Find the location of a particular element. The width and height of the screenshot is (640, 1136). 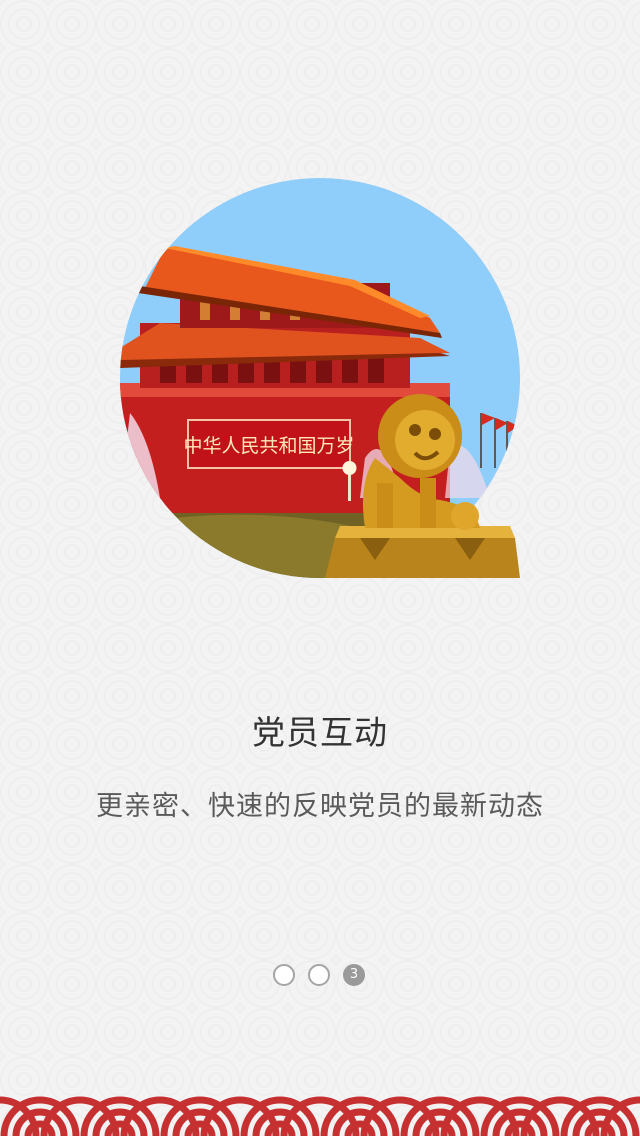

slide-title: 党员互动 is located at coordinates (320, 732).